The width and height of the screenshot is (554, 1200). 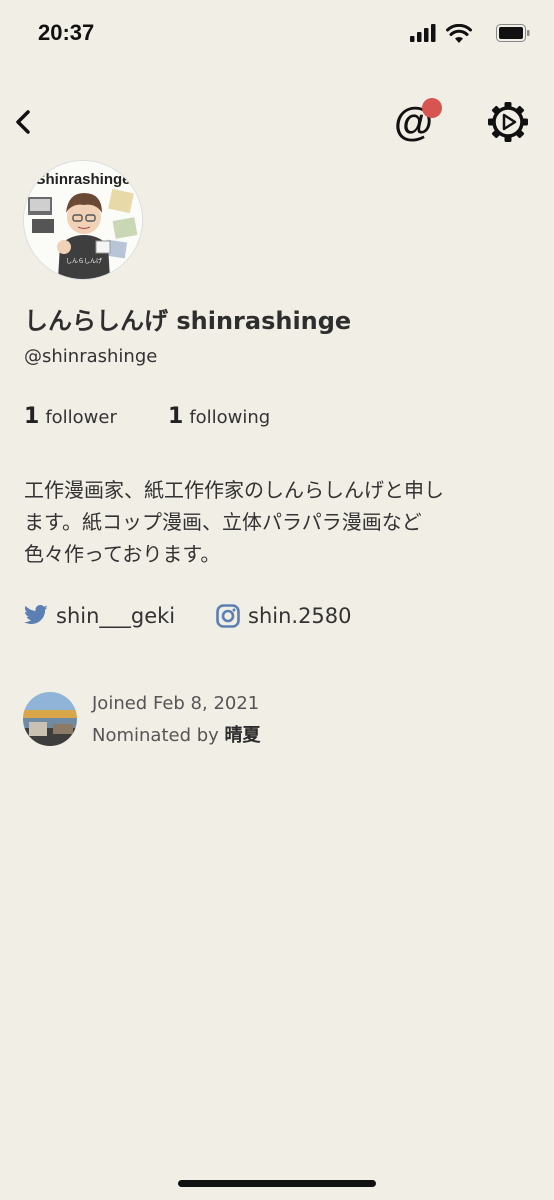 What do you see at coordinates (32, 416) in the screenshot?
I see `followers-count: 1` at bounding box center [32, 416].